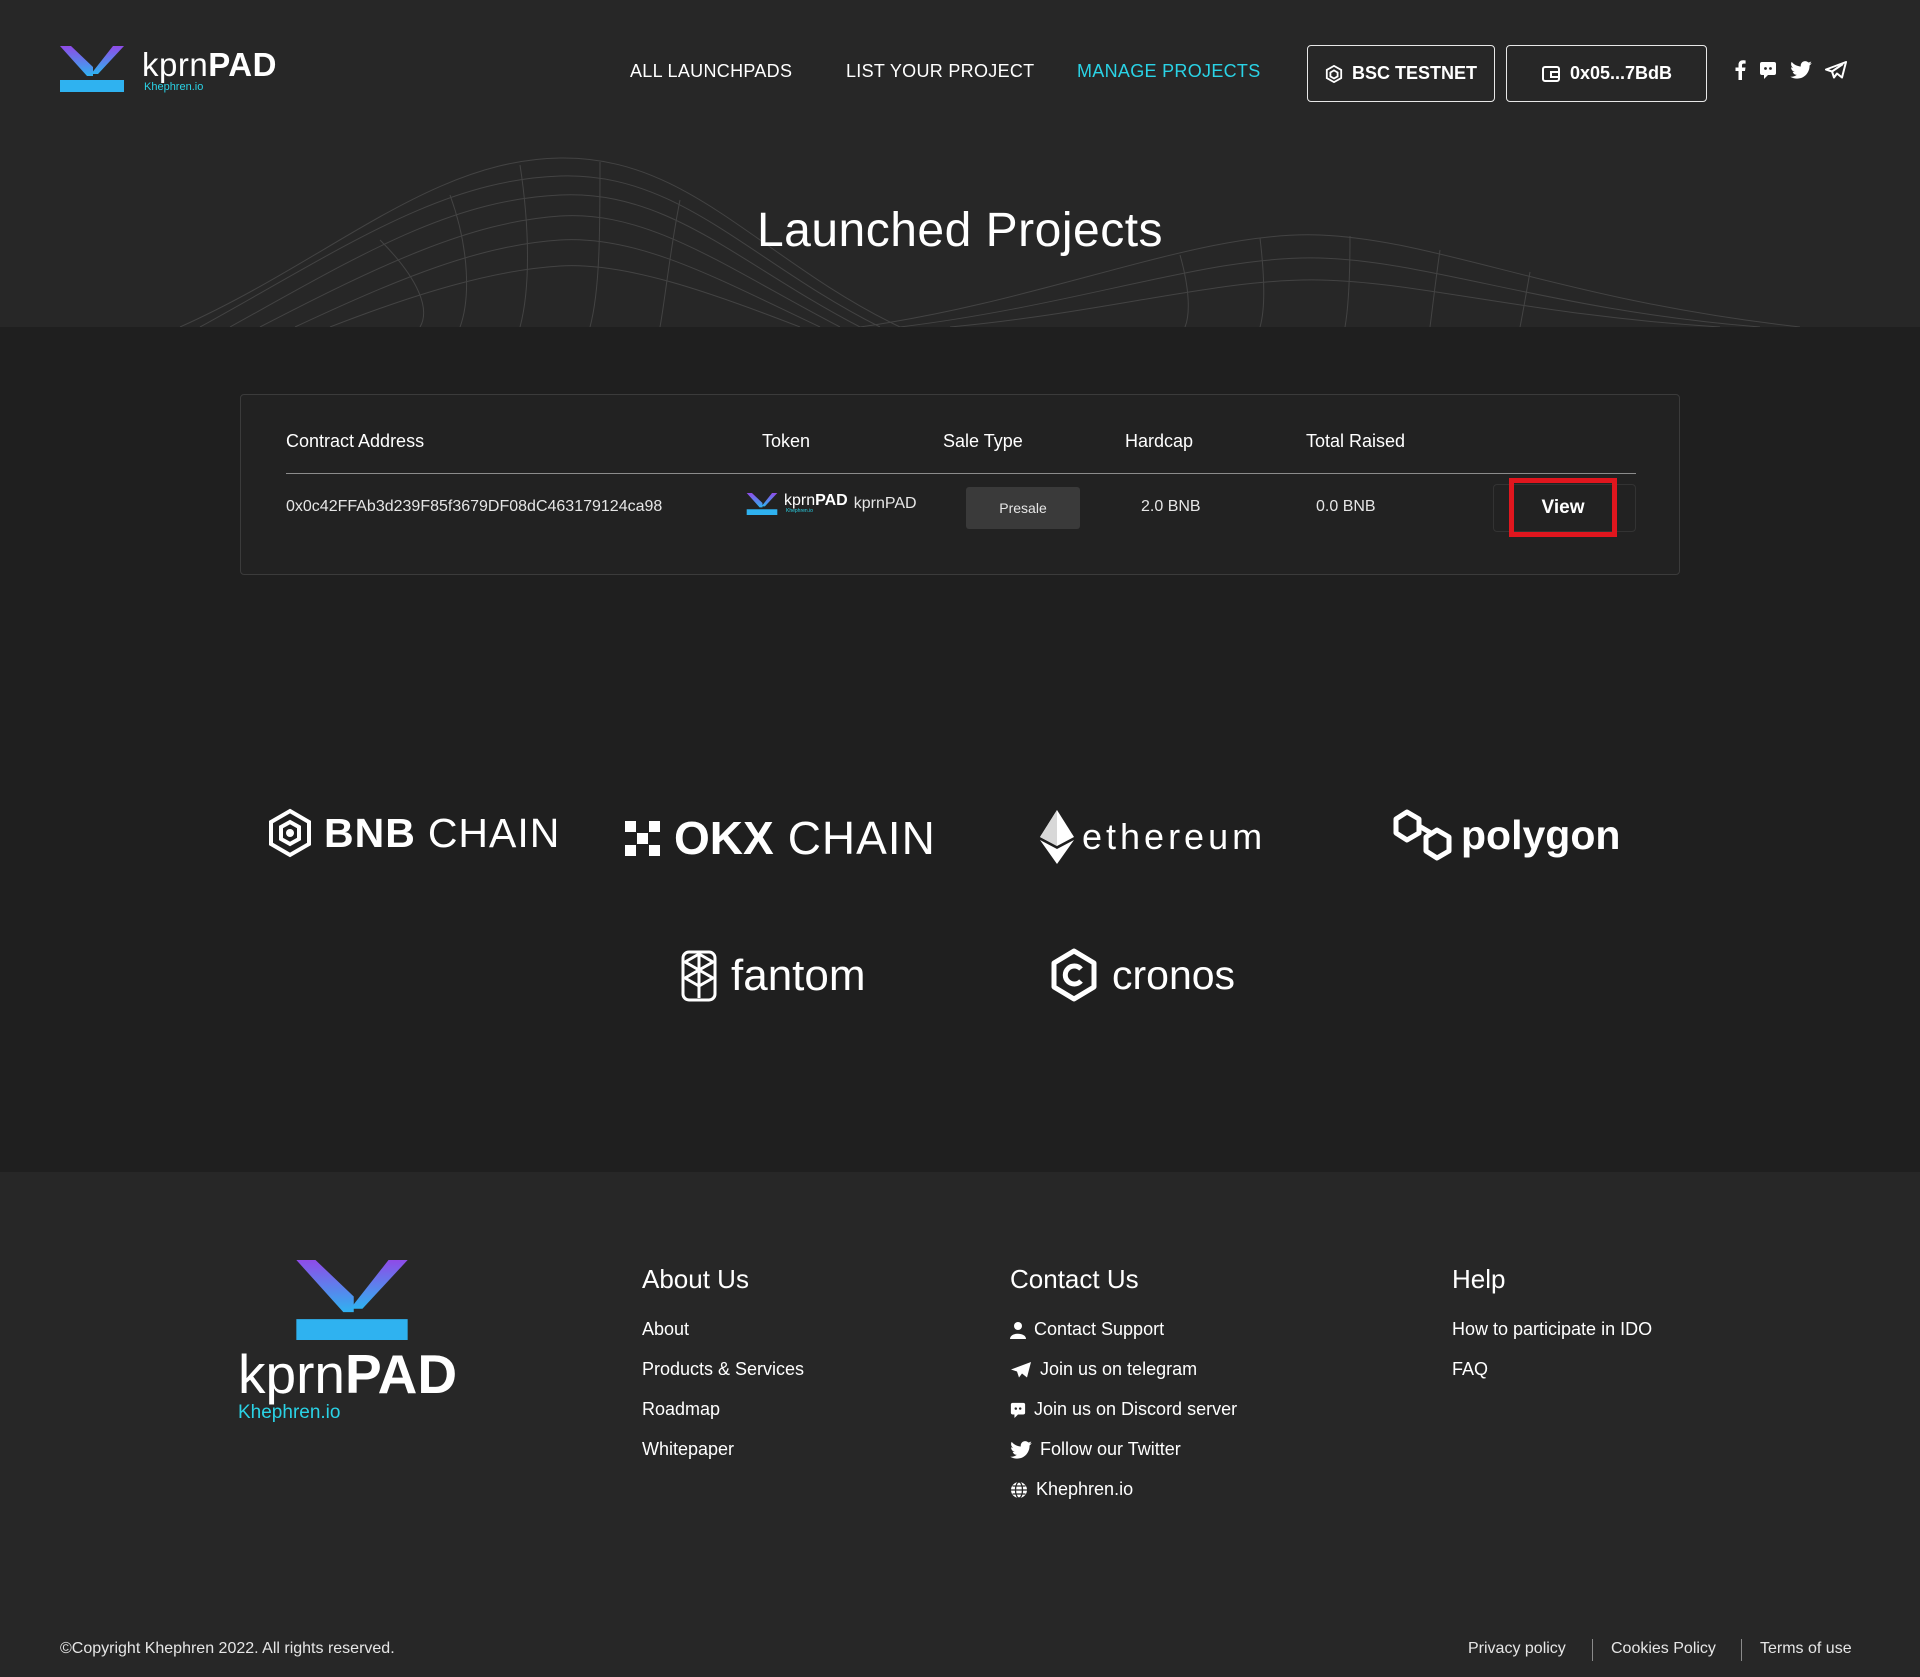 The height and width of the screenshot is (1677, 1920). I want to click on social-links, so click(1790, 70).